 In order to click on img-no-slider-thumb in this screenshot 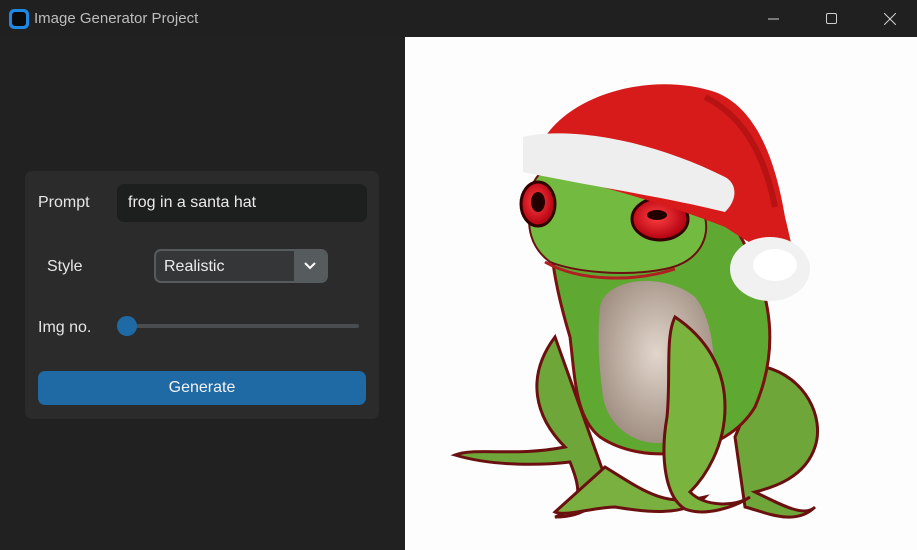, I will do `click(127, 326)`.